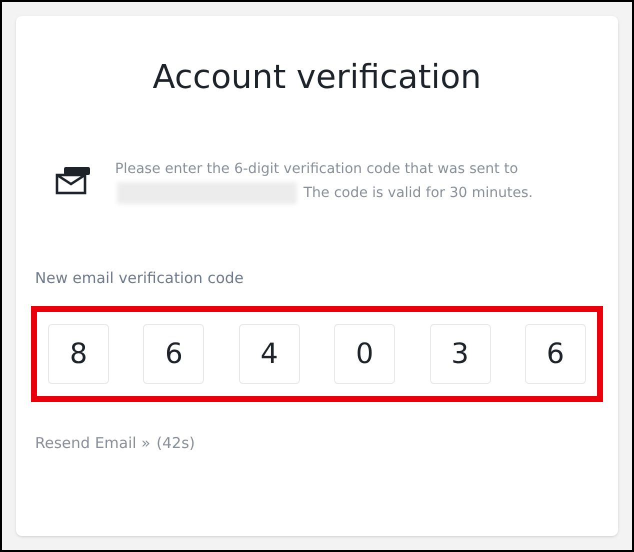  What do you see at coordinates (73, 181) in the screenshot?
I see `envelope-icon` at bounding box center [73, 181].